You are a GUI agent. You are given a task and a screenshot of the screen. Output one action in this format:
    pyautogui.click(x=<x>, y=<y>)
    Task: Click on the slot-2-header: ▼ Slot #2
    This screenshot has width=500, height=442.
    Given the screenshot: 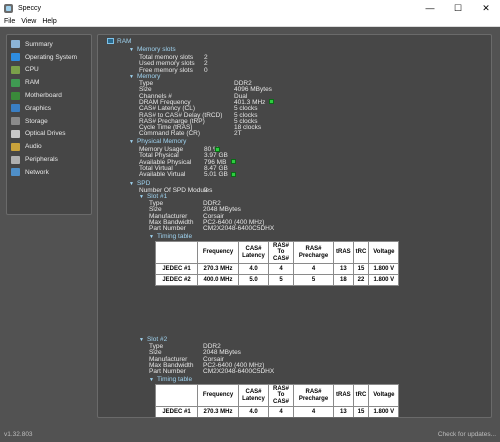 What is the action you would take?
    pyautogui.click(x=153, y=339)
    